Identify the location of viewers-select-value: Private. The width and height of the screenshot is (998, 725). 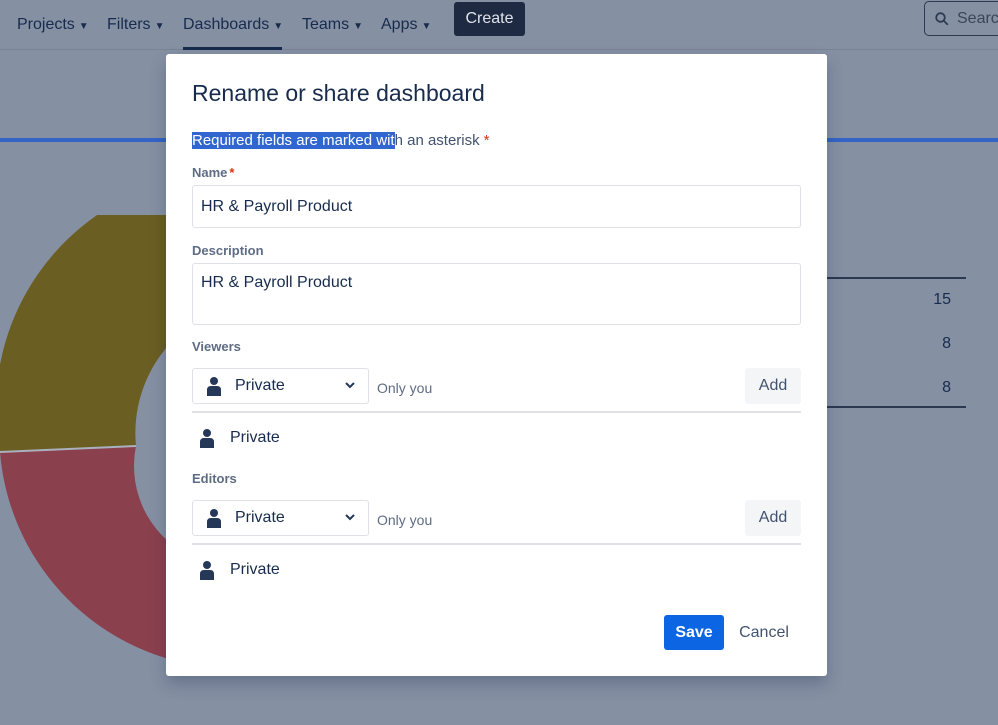
(260, 385).